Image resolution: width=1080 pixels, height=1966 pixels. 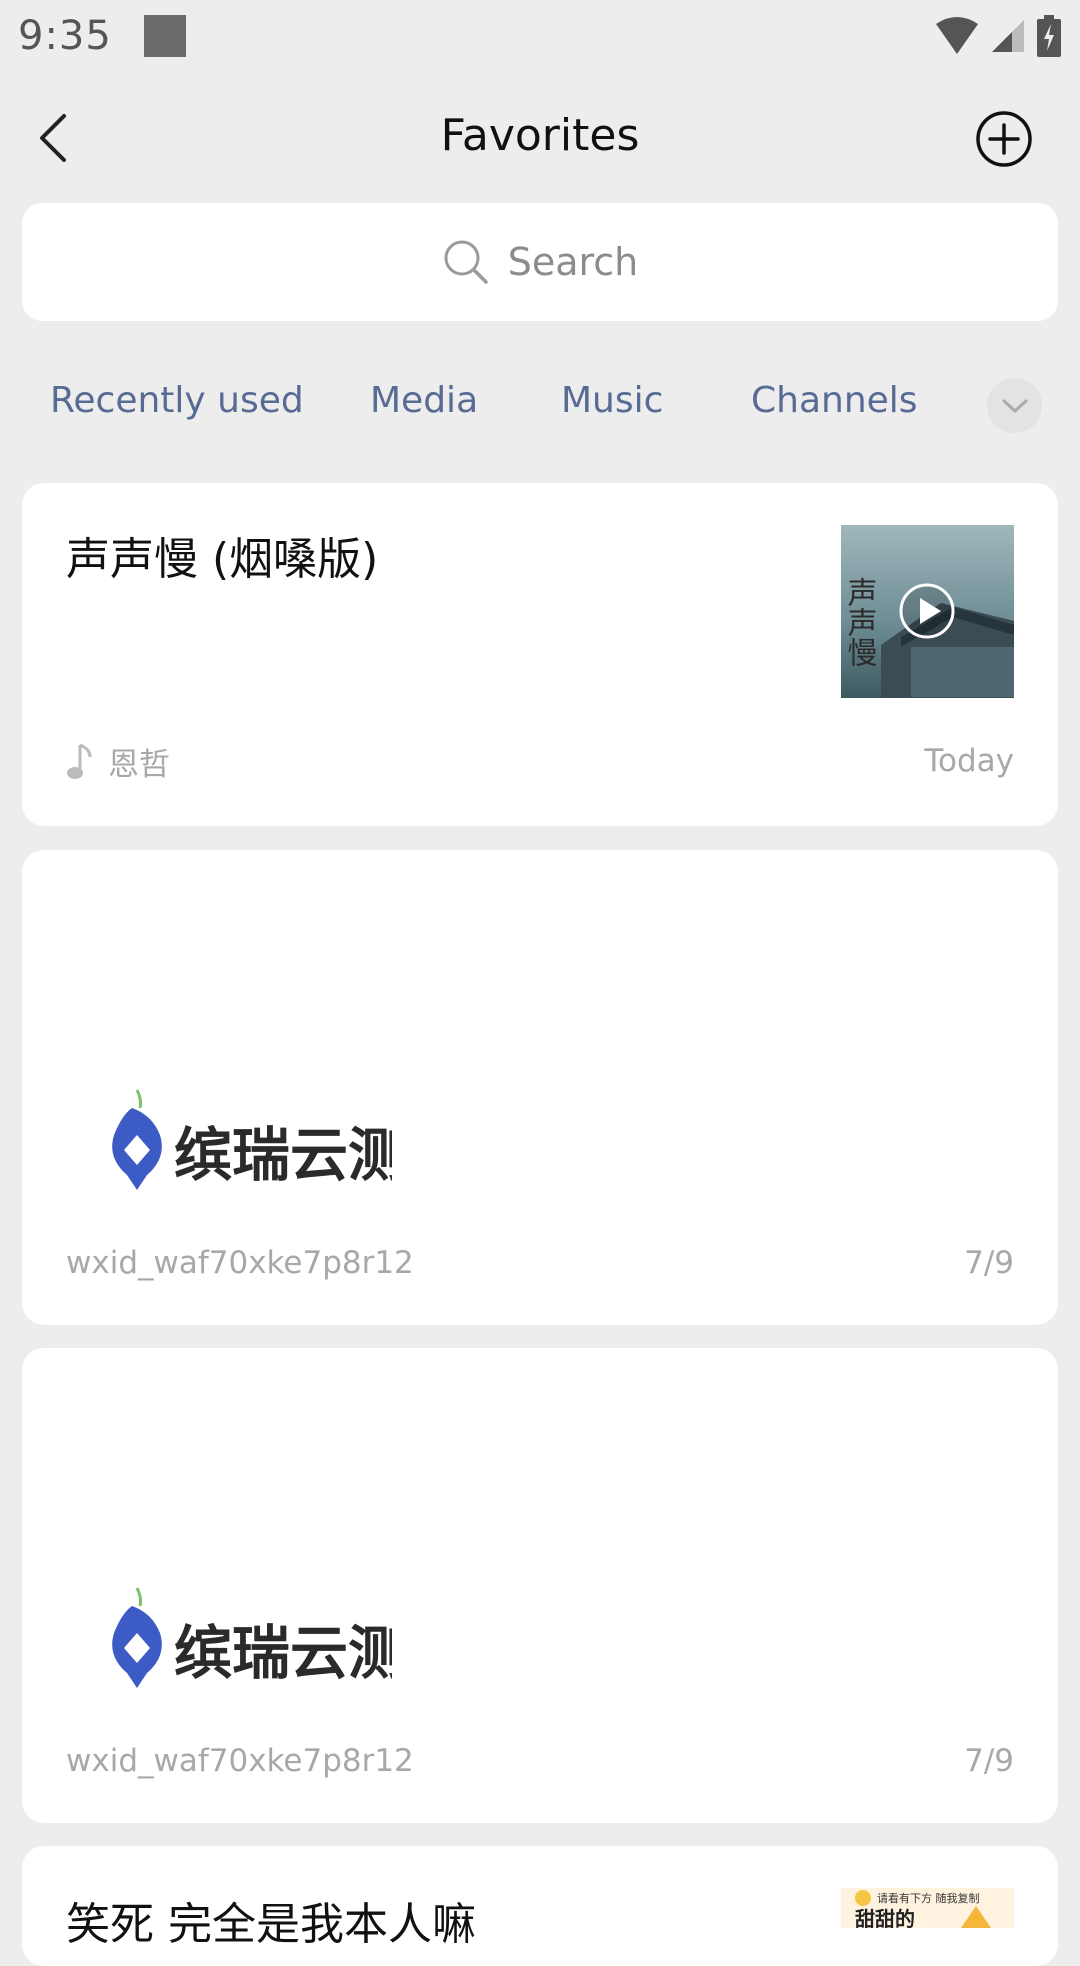 I want to click on filter-tabs: Recently used Media Music Channels, so click(x=540, y=405).